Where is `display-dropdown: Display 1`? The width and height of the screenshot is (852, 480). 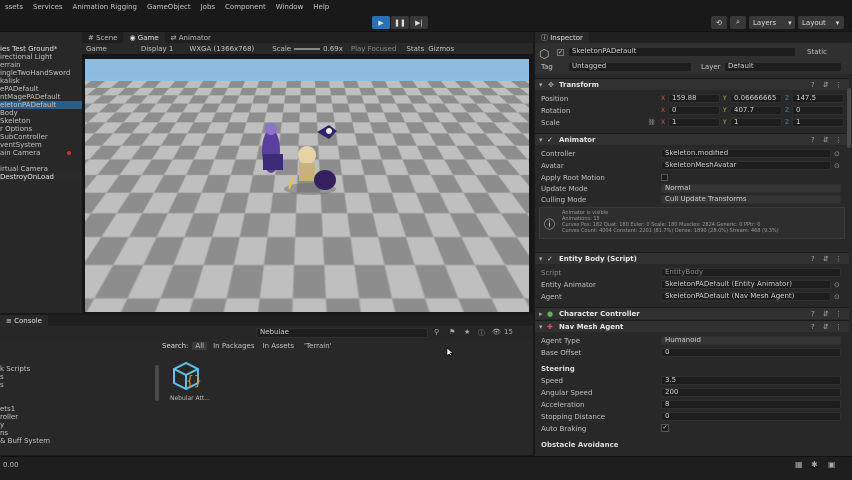 display-dropdown: Display 1 is located at coordinates (157, 49).